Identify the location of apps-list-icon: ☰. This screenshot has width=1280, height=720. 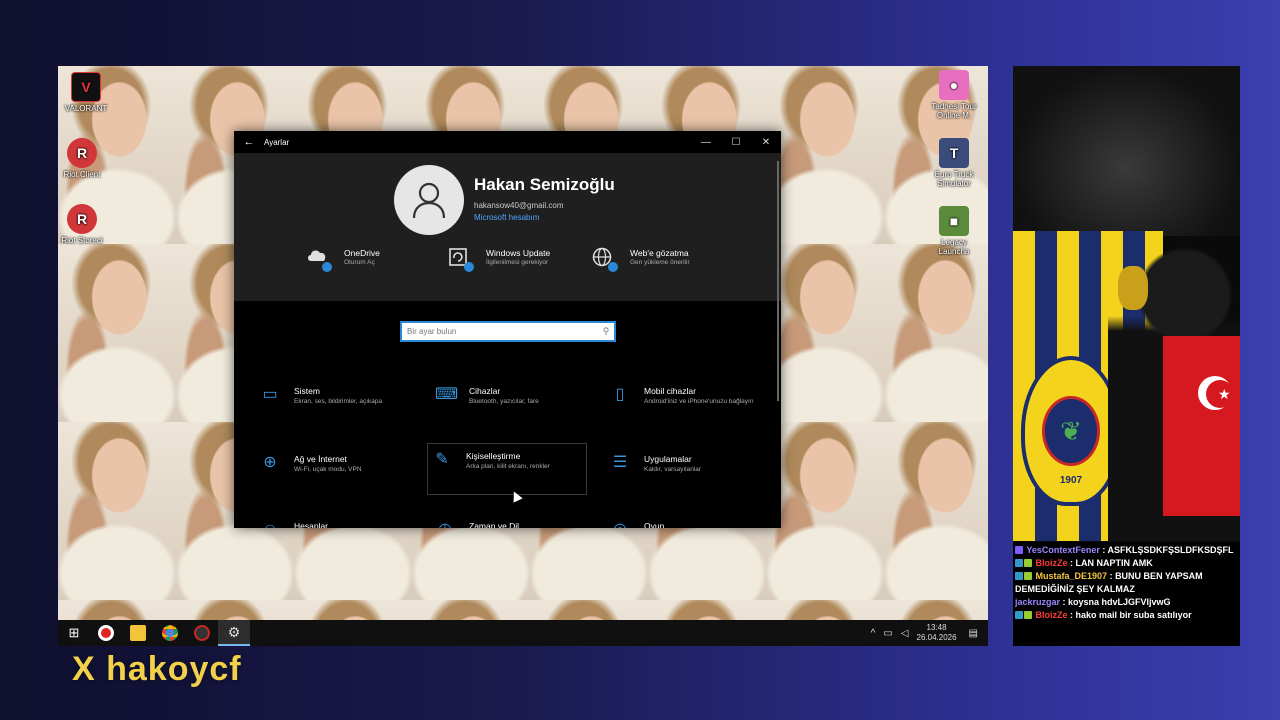
(620, 462).